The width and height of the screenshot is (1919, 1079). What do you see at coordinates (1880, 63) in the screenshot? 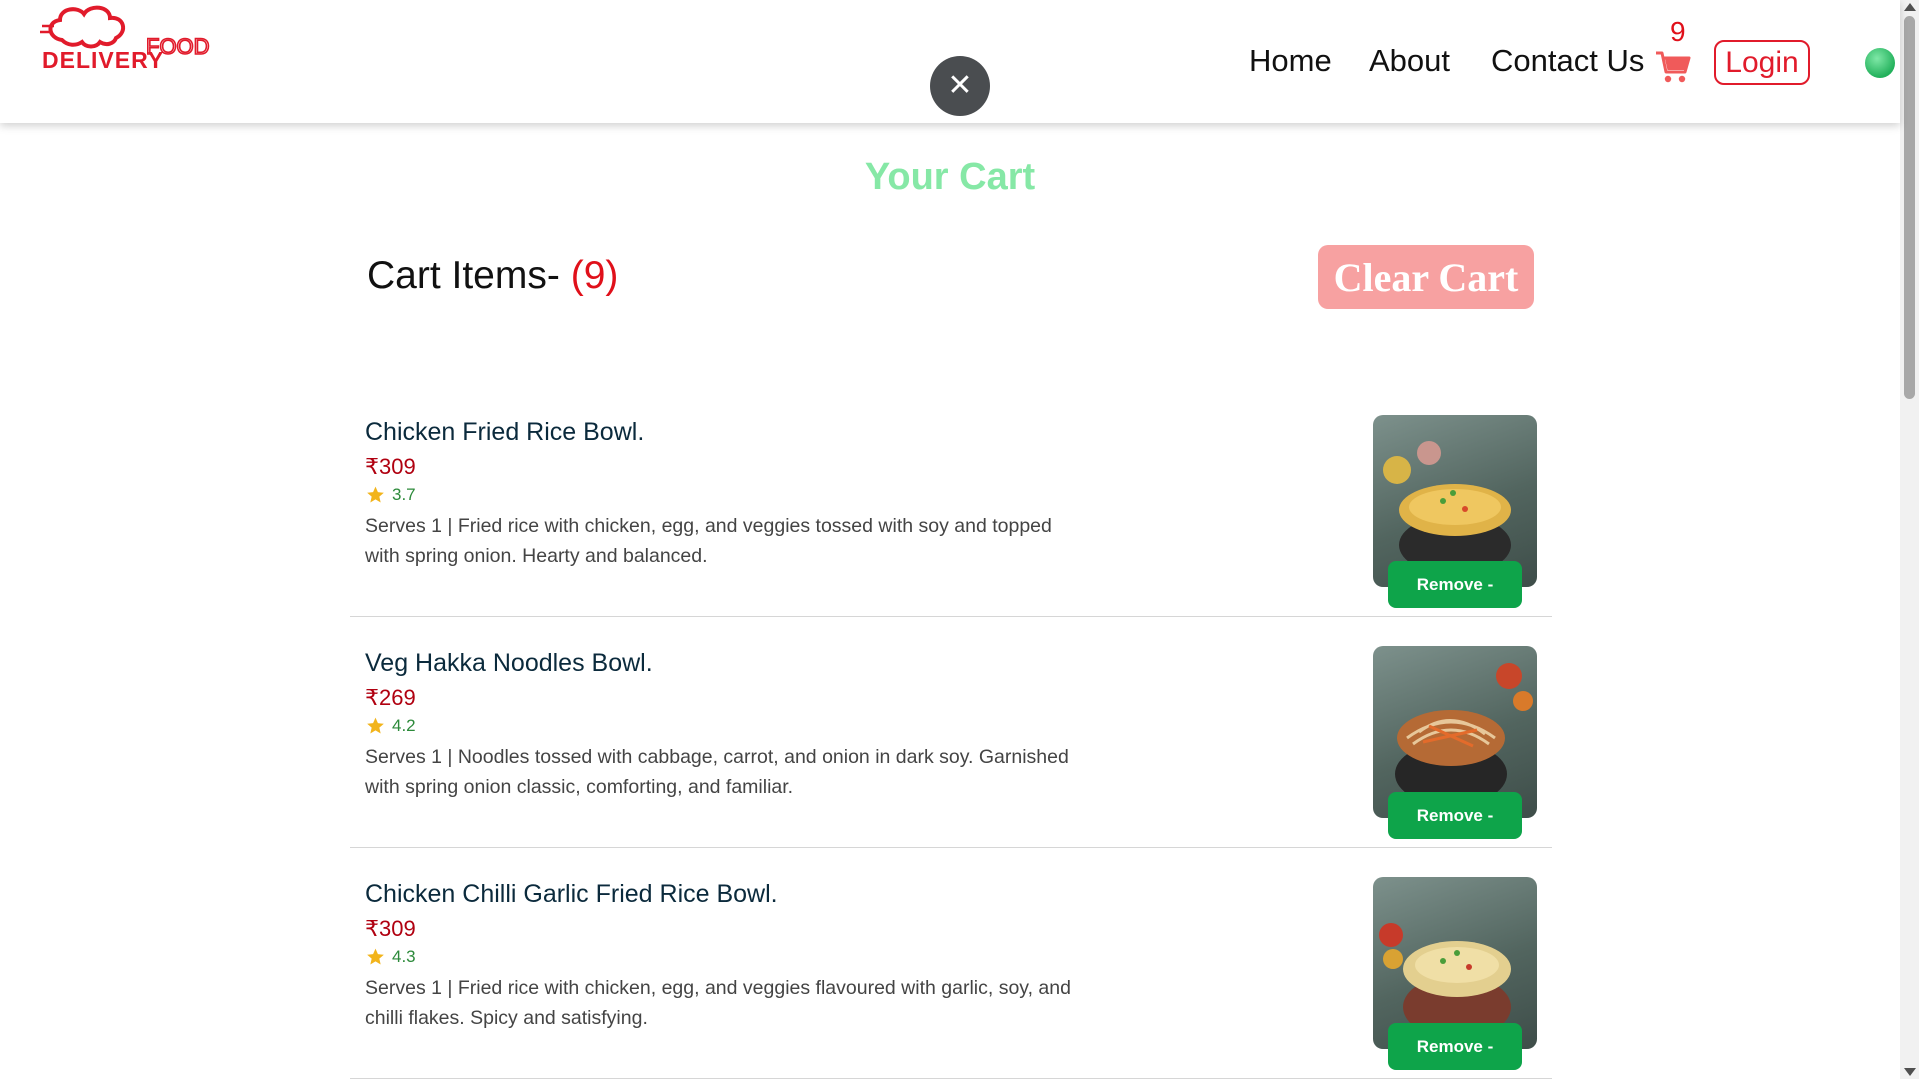
I see `status-dot-icon` at bounding box center [1880, 63].